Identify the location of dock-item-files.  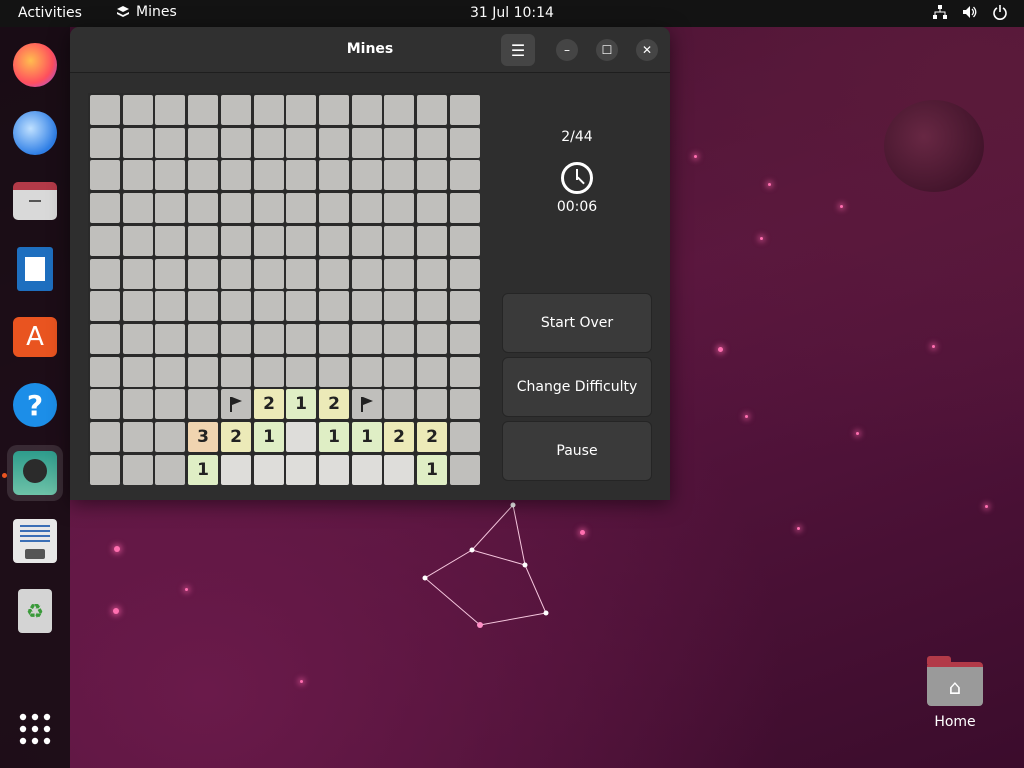
(35, 201).